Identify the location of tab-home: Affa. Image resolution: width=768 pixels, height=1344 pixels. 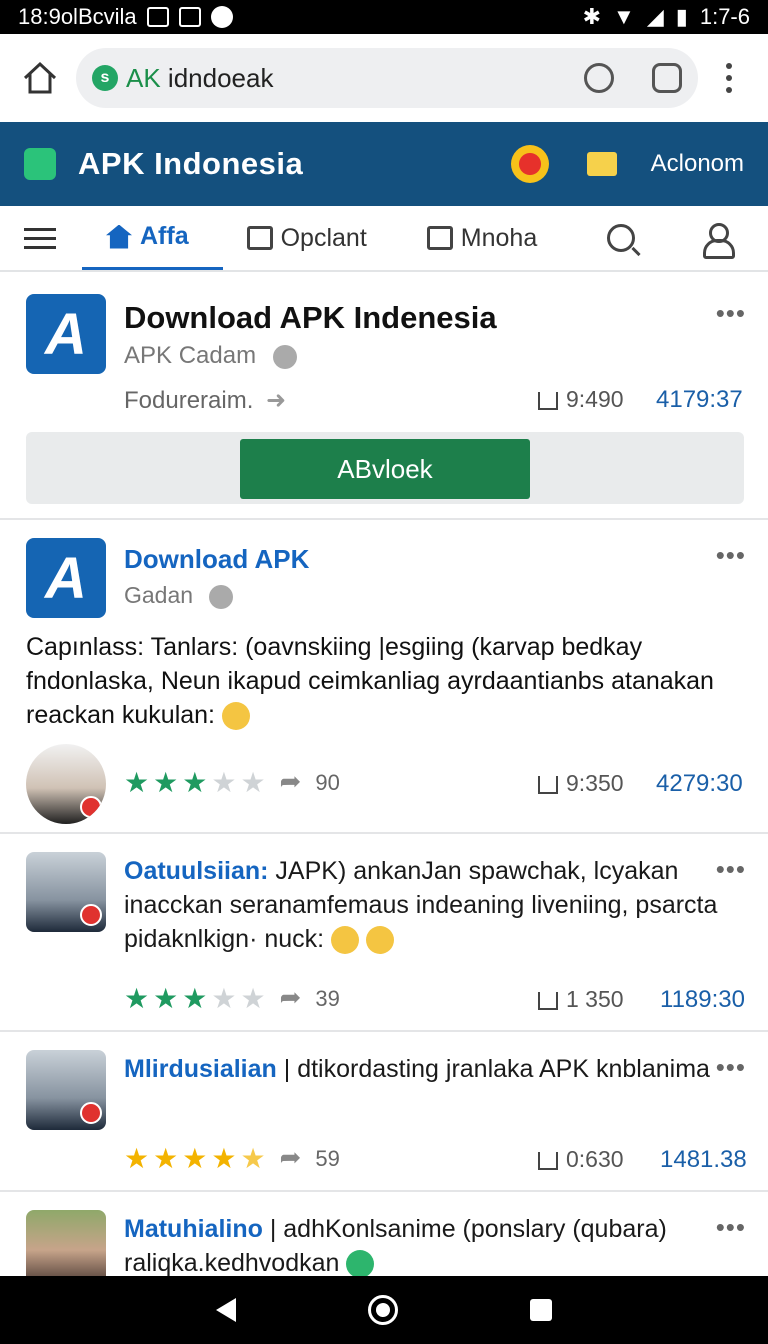
(152, 238).